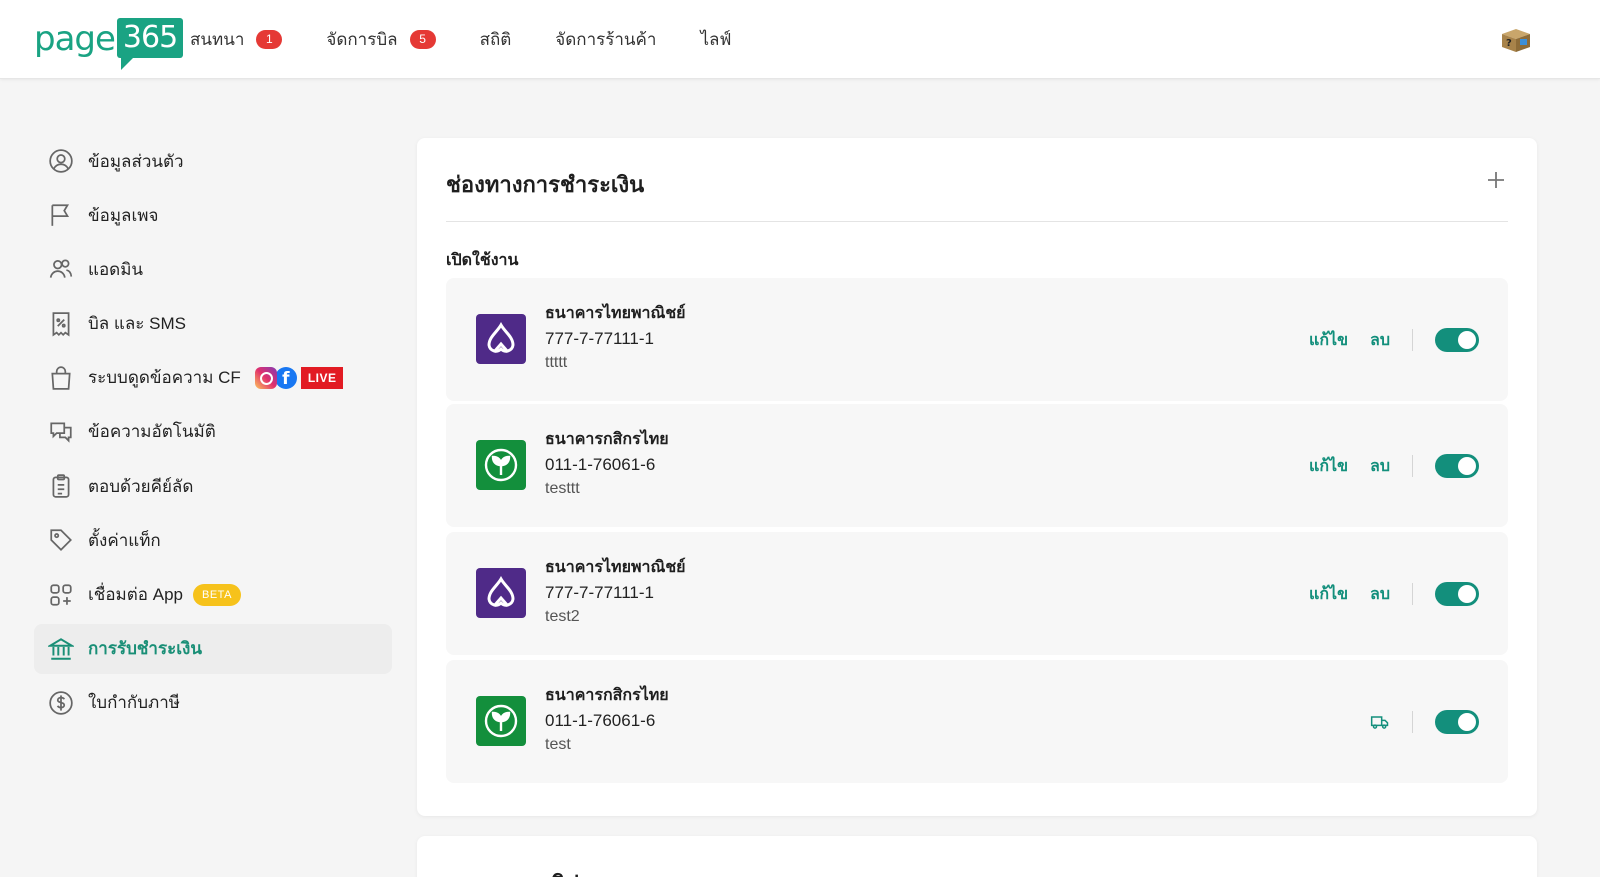 The height and width of the screenshot is (877, 1600). What do you see at coordinates (61, 649) in the screenshot?
I see `bank-icon` at bounding box center [61, 649].